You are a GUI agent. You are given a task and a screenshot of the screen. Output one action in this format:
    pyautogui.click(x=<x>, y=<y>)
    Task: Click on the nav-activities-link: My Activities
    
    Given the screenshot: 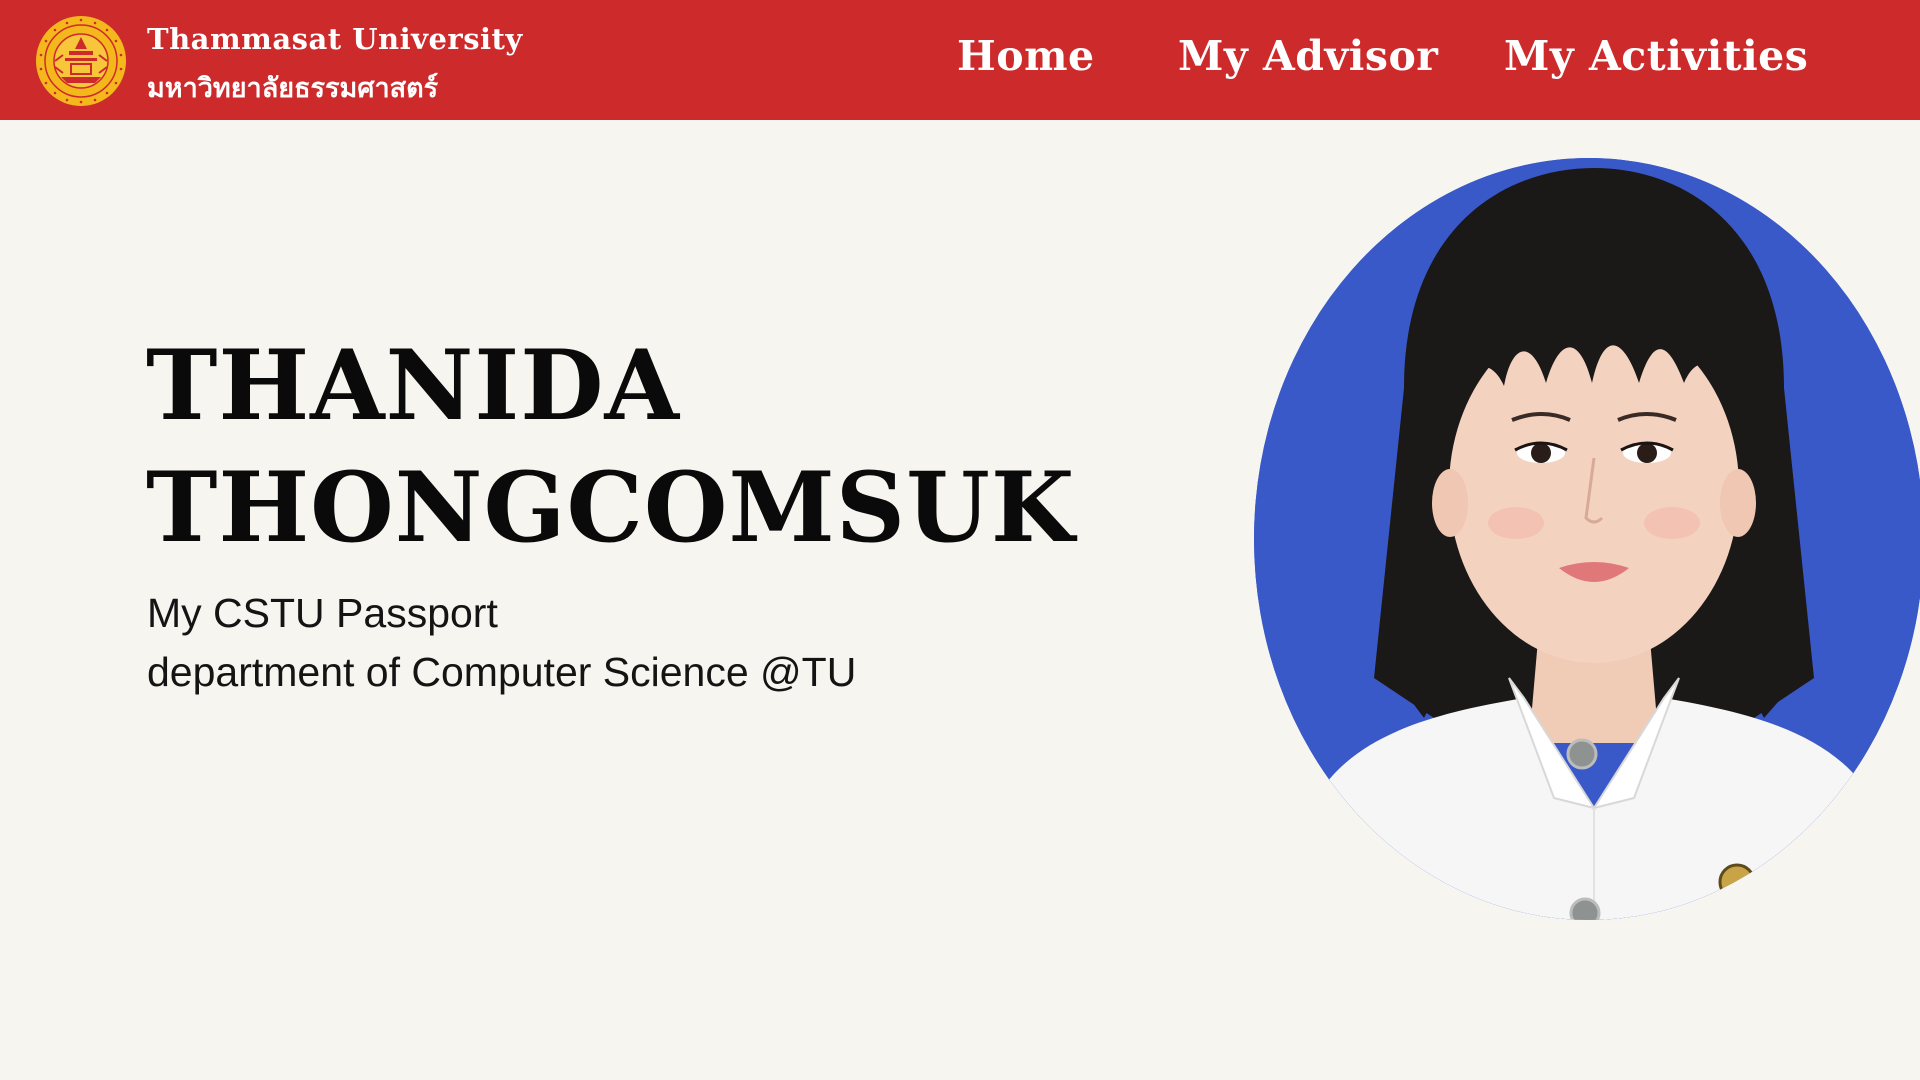 What is the action you would take?
    pyautogui.click(x=1656, y=56)
    